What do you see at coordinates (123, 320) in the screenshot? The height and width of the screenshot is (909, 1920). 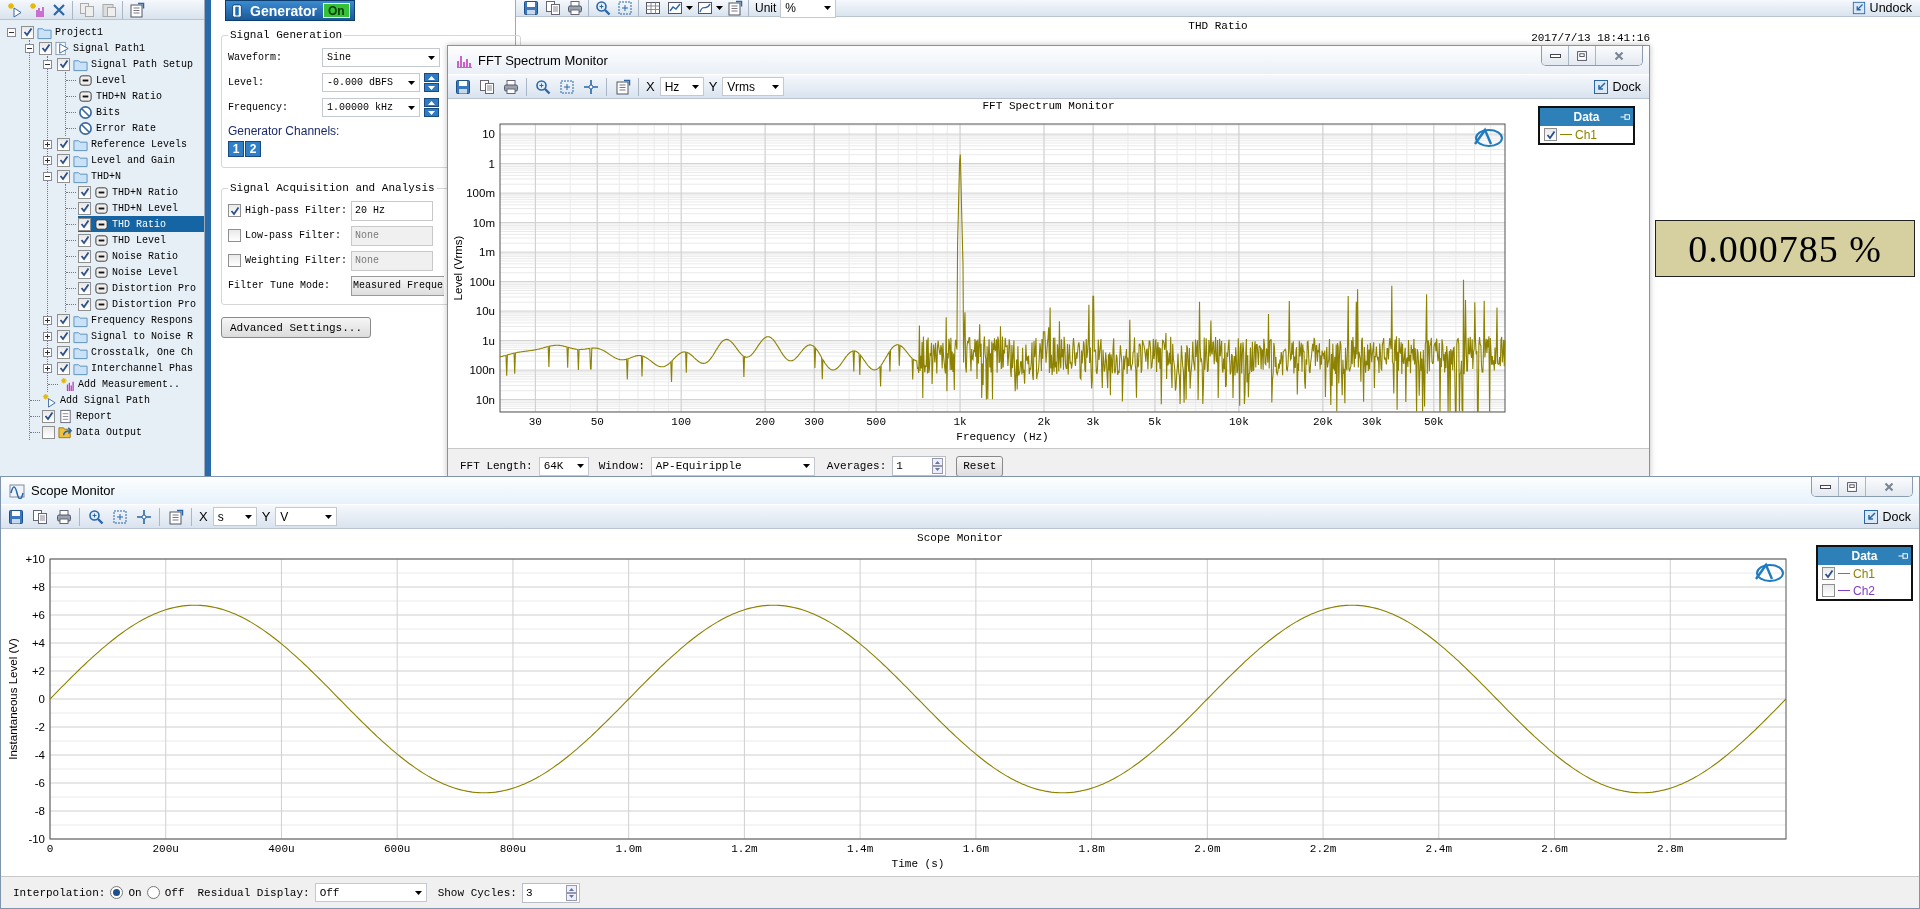 I see `tree-item: Frequency Respons` at bounding box center [123, 320].